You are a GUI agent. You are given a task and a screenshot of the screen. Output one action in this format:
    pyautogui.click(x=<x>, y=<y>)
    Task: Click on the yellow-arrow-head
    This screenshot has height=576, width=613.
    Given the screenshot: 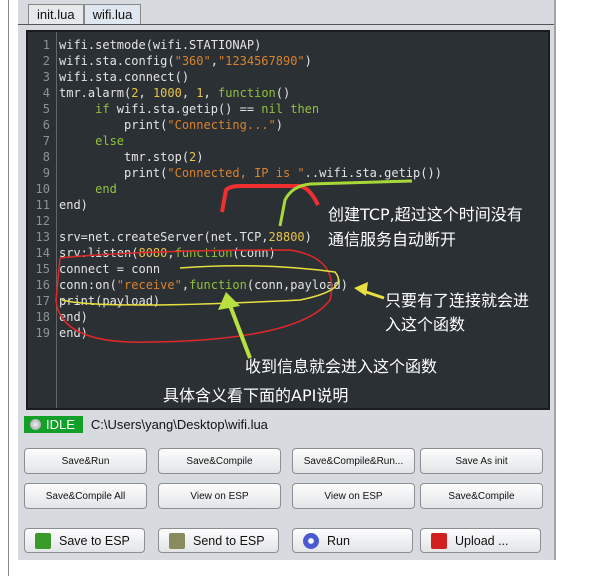 What is the action you would take?
    pyautogui.click(x=361, y=289)
    